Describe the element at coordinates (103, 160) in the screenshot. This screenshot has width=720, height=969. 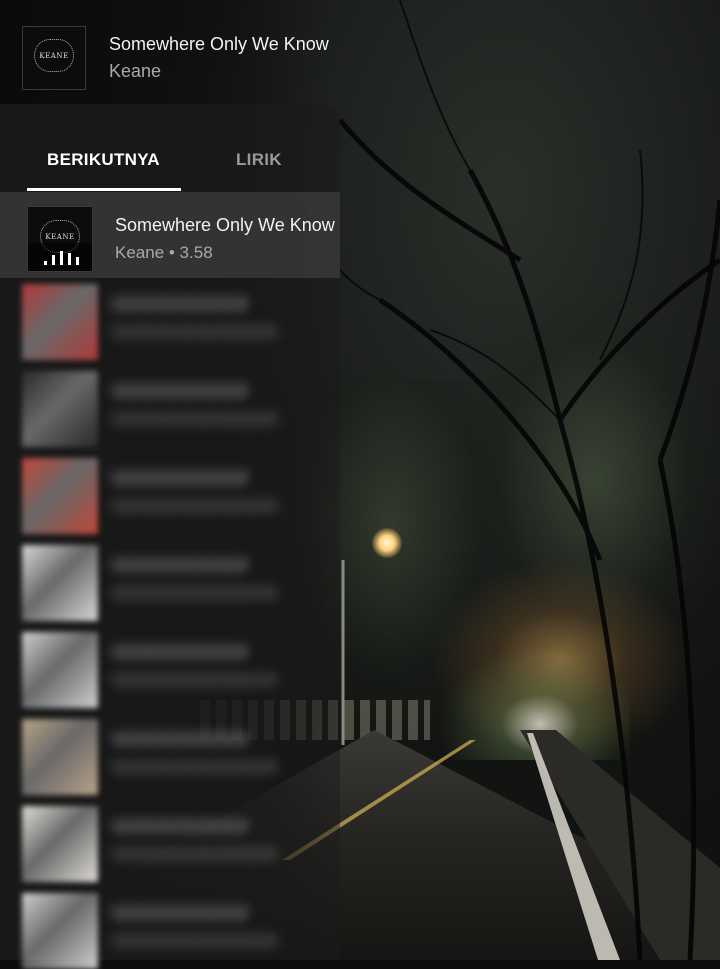
I see `tab-up-next: BERIKUTNYA` at that location.